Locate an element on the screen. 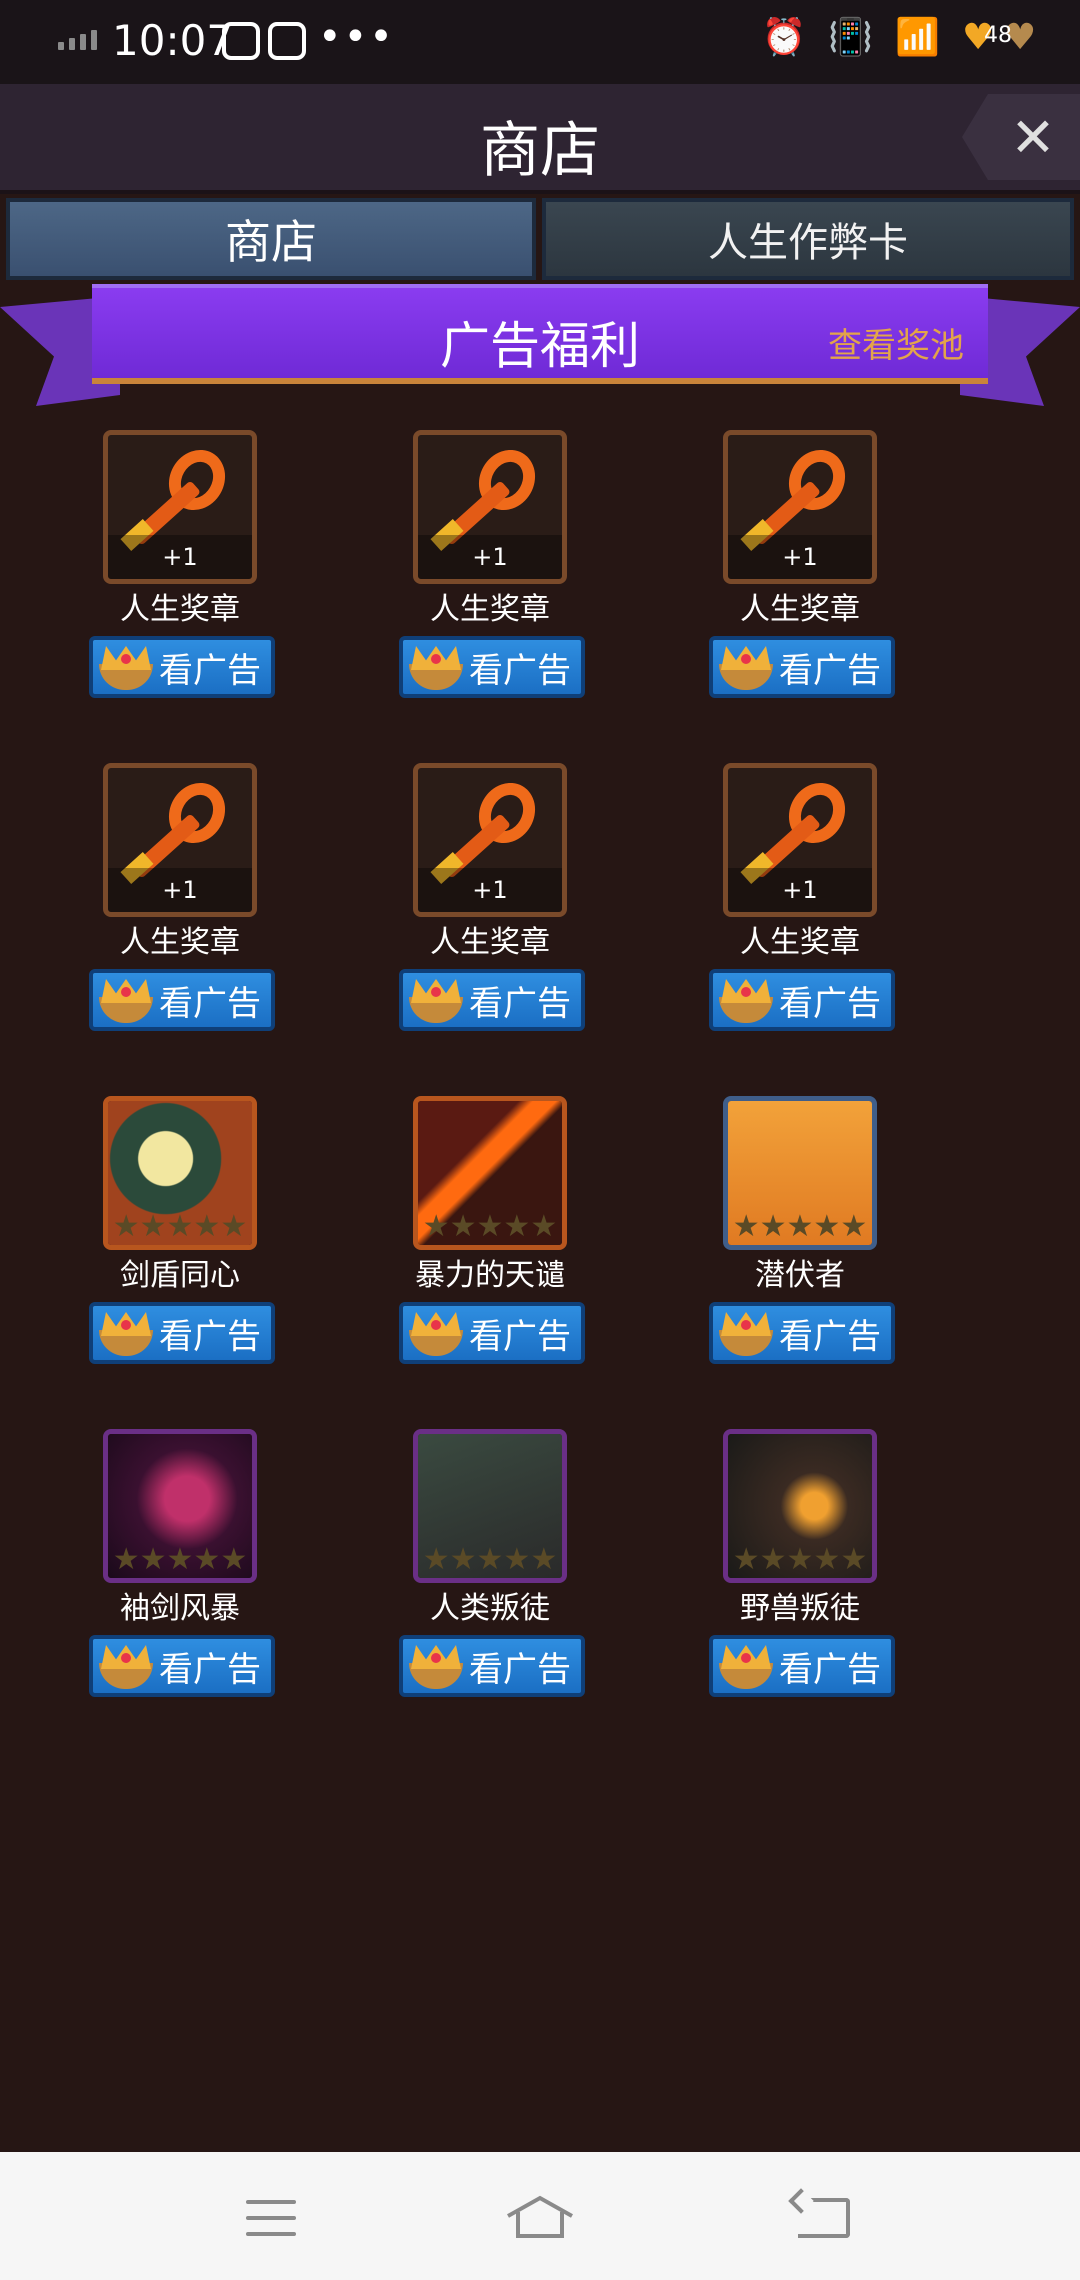  signal-icon is located at coordinates (77, 40).